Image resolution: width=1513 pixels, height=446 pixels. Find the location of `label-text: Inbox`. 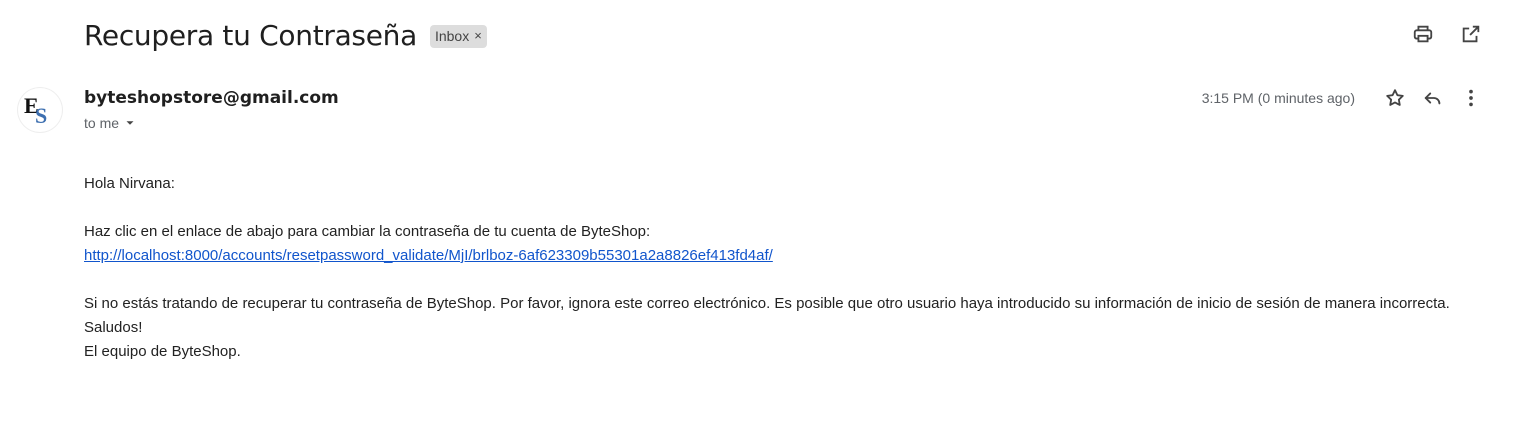

label-text: Inbox is located at coordinates (452, 35).